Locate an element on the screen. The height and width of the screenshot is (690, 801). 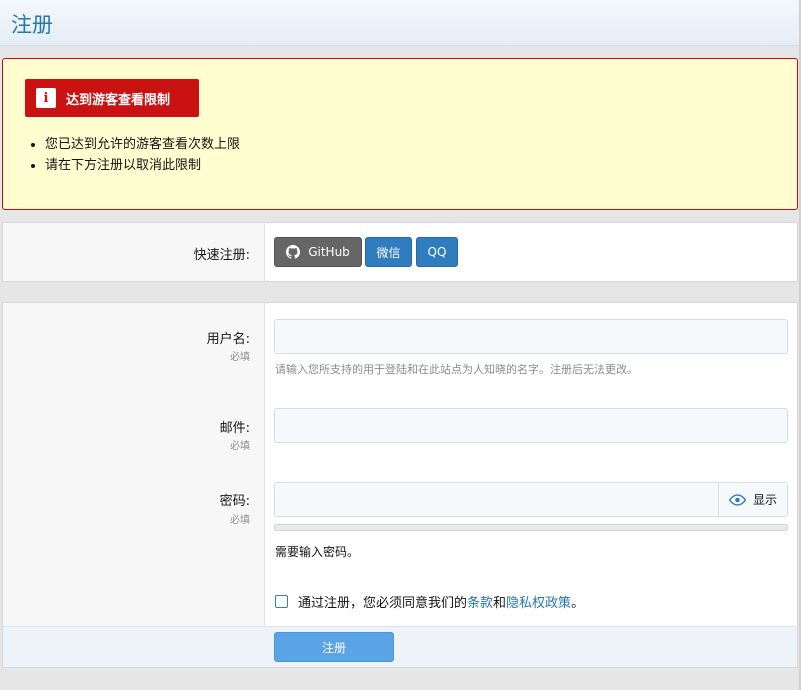
privacy-policy-link: 隐私权政策 is located at coordinates (538, 601).